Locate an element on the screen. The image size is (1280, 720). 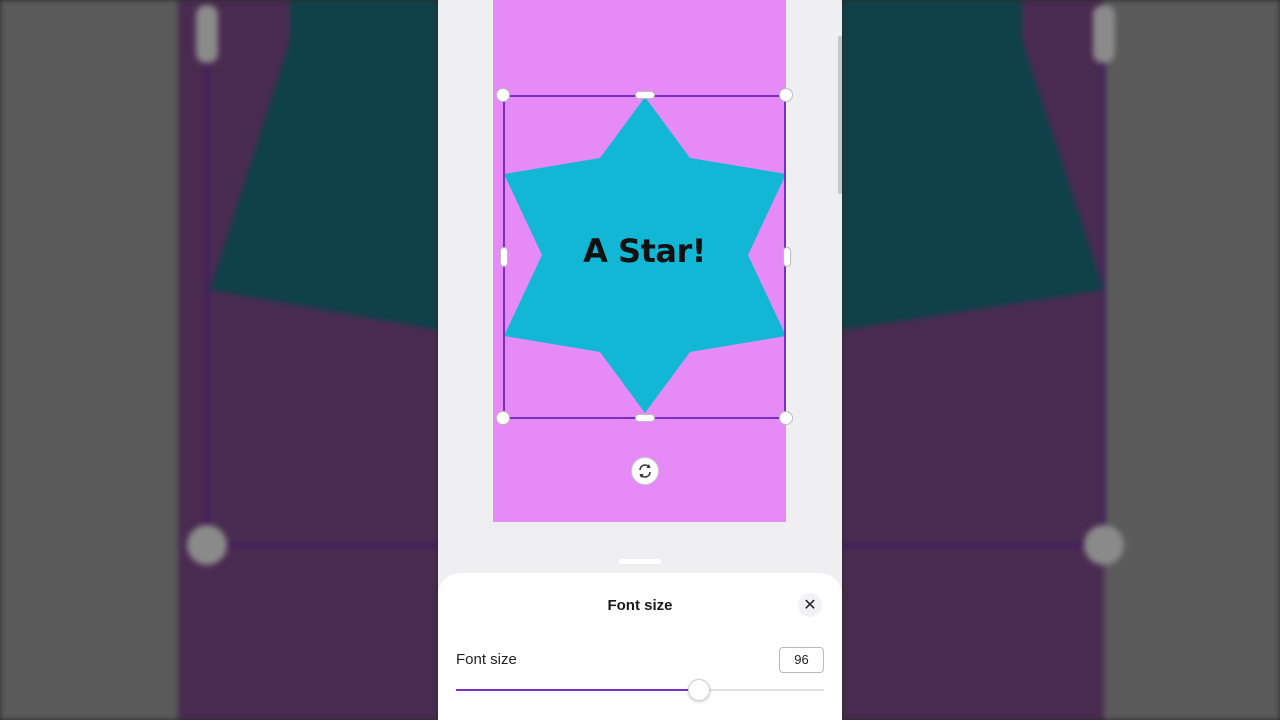
resize-handle-top-left is located at coordinates (503, 95).